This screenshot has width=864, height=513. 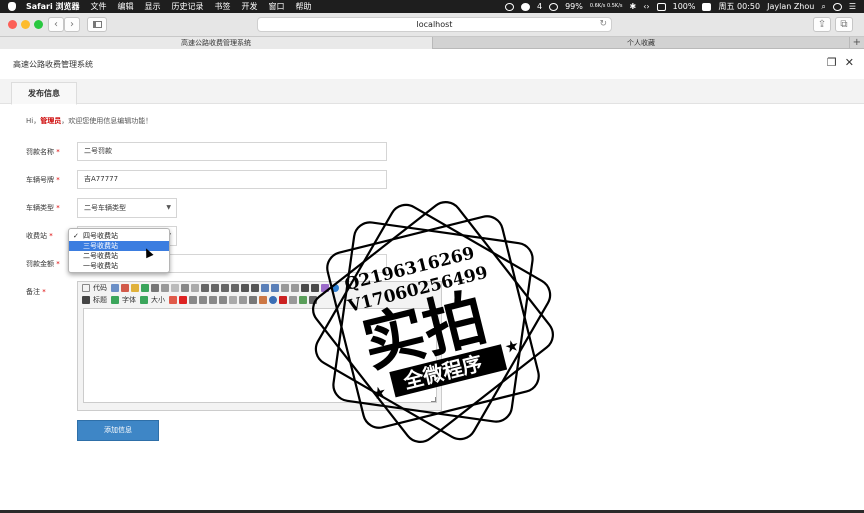 What do you see at coordinates (295, 288) in the screenshot?
I see `superscript-icon` at bounding box center [295, 288].